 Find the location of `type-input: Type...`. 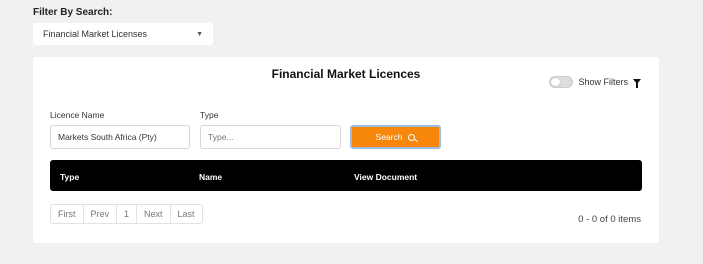

type-input: Type... is located at coordinates (270, 137).